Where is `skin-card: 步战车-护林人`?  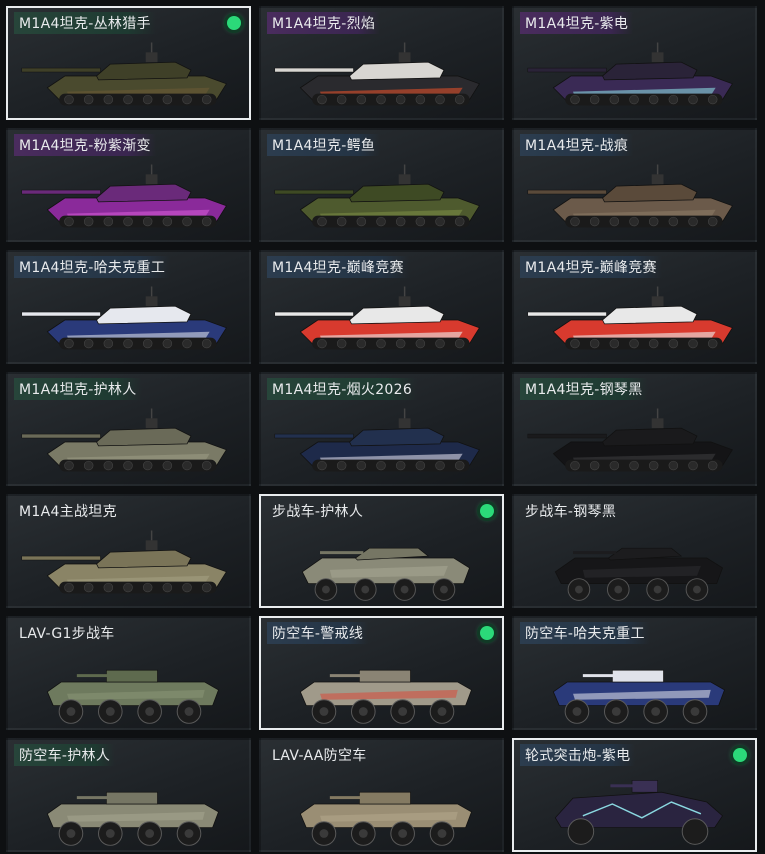
skin-card: 步战车-护林人 is located at coordinates (381, 551).